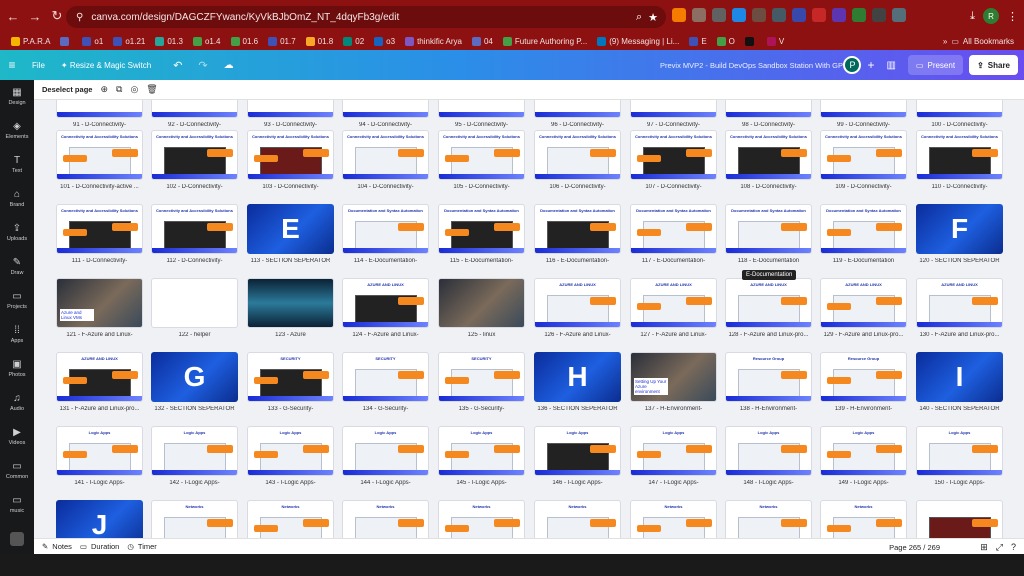 This screenshot has height=576, width=1024. I want to click on sidebar-item-common: ▭ Common, so click(17, 471).